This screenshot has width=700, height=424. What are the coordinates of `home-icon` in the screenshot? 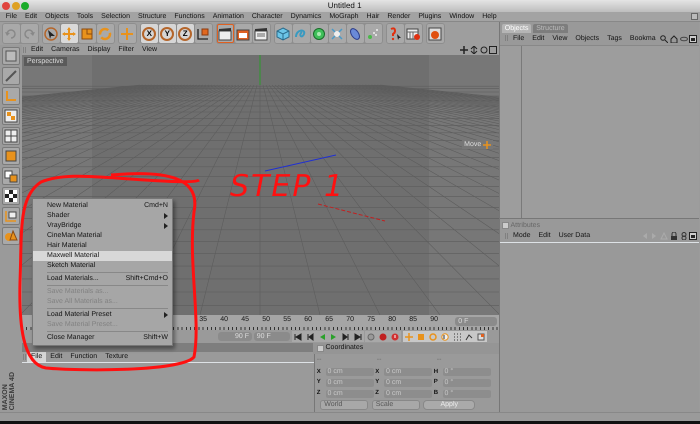 It's located at (674, 38).